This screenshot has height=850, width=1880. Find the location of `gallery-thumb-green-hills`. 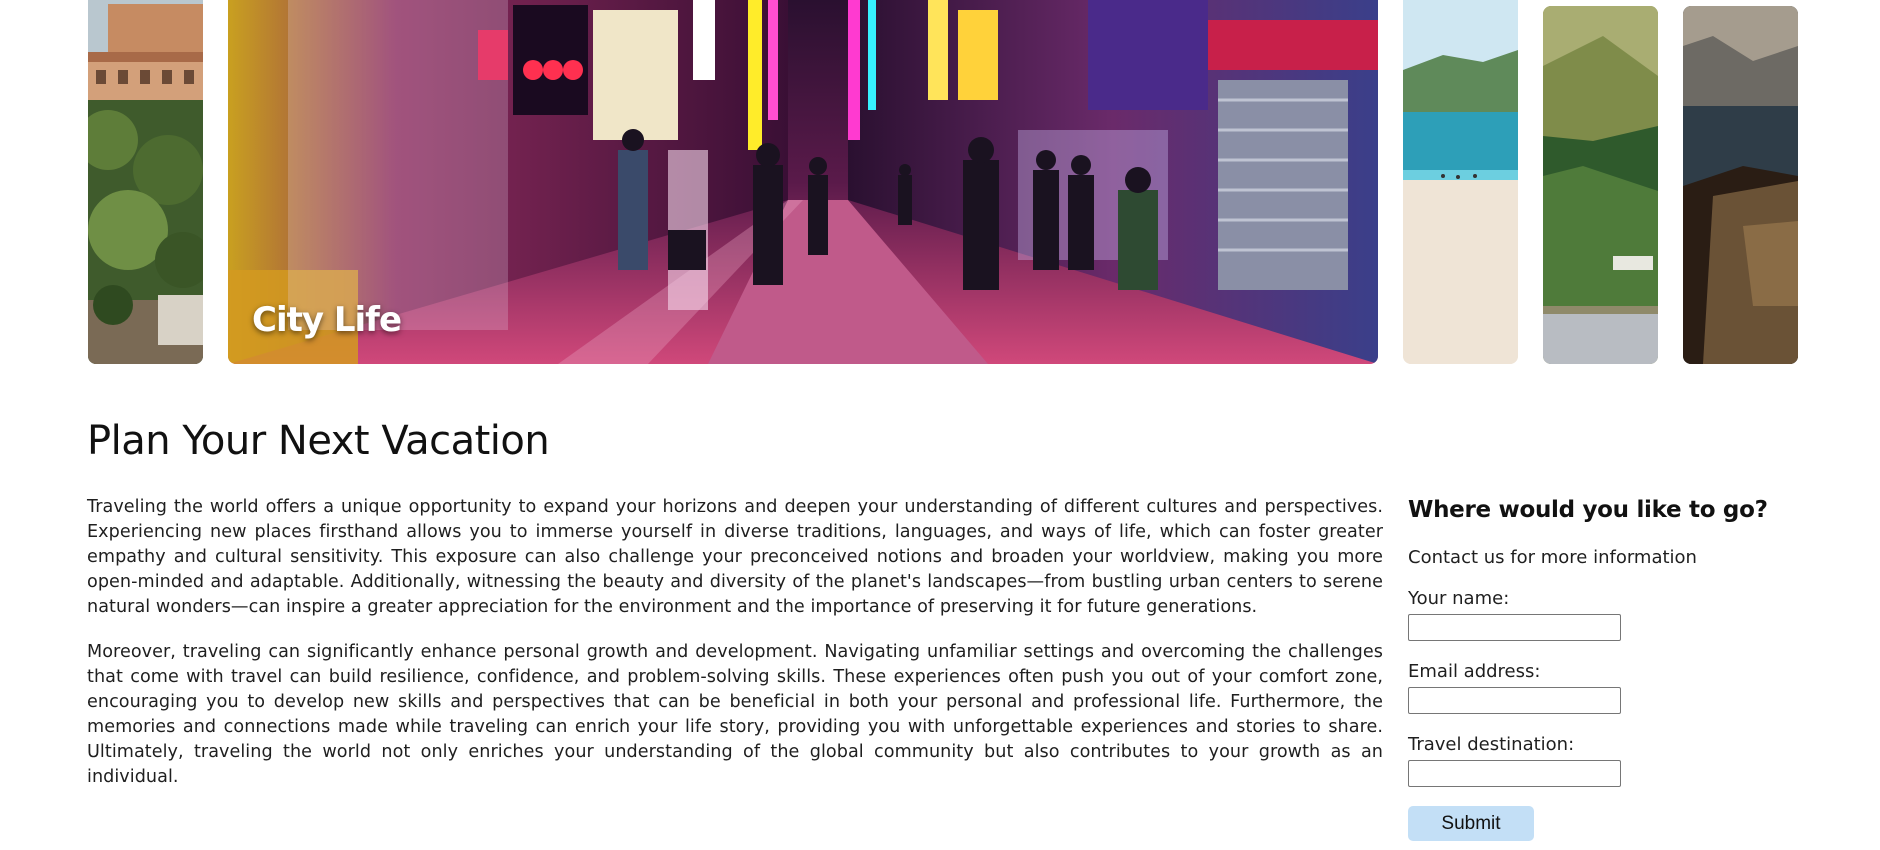

gallery-thumb-green-hills is located at coordinates (1600, 185).